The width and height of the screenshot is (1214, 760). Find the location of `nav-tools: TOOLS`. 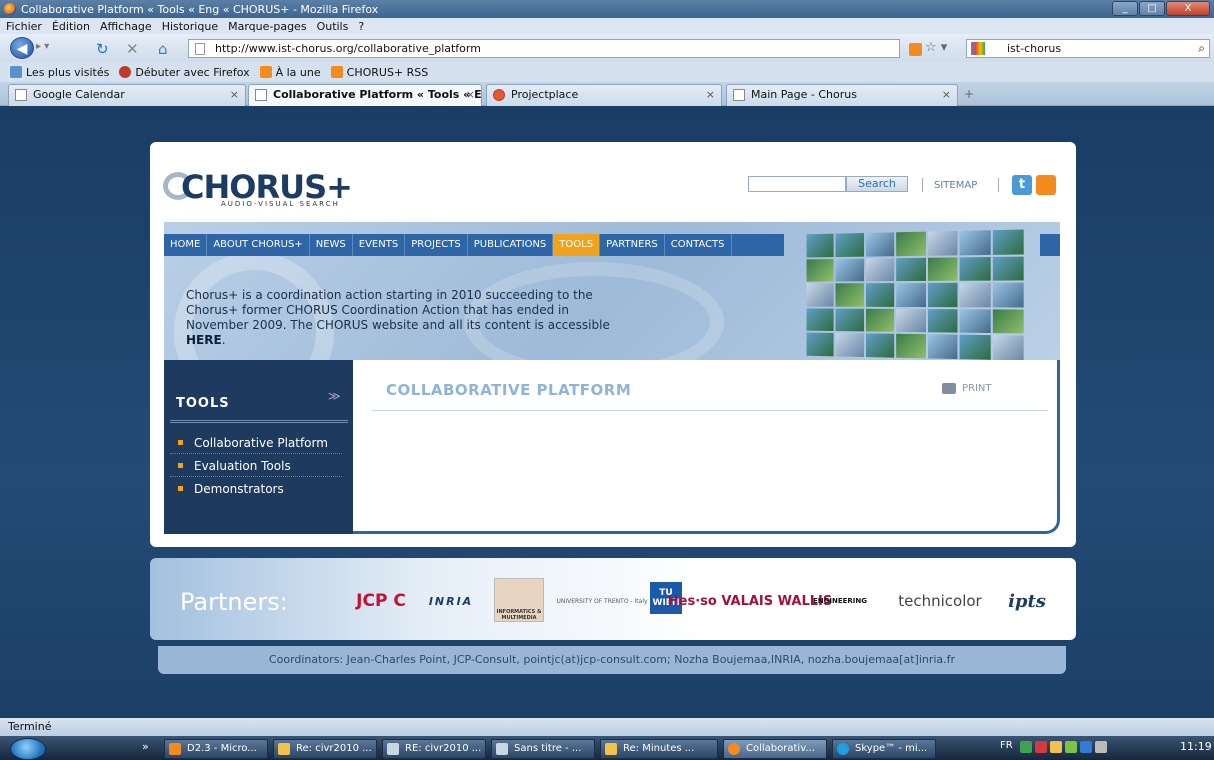

nav-tools: TOOLS is located at coordinates (576, 245).